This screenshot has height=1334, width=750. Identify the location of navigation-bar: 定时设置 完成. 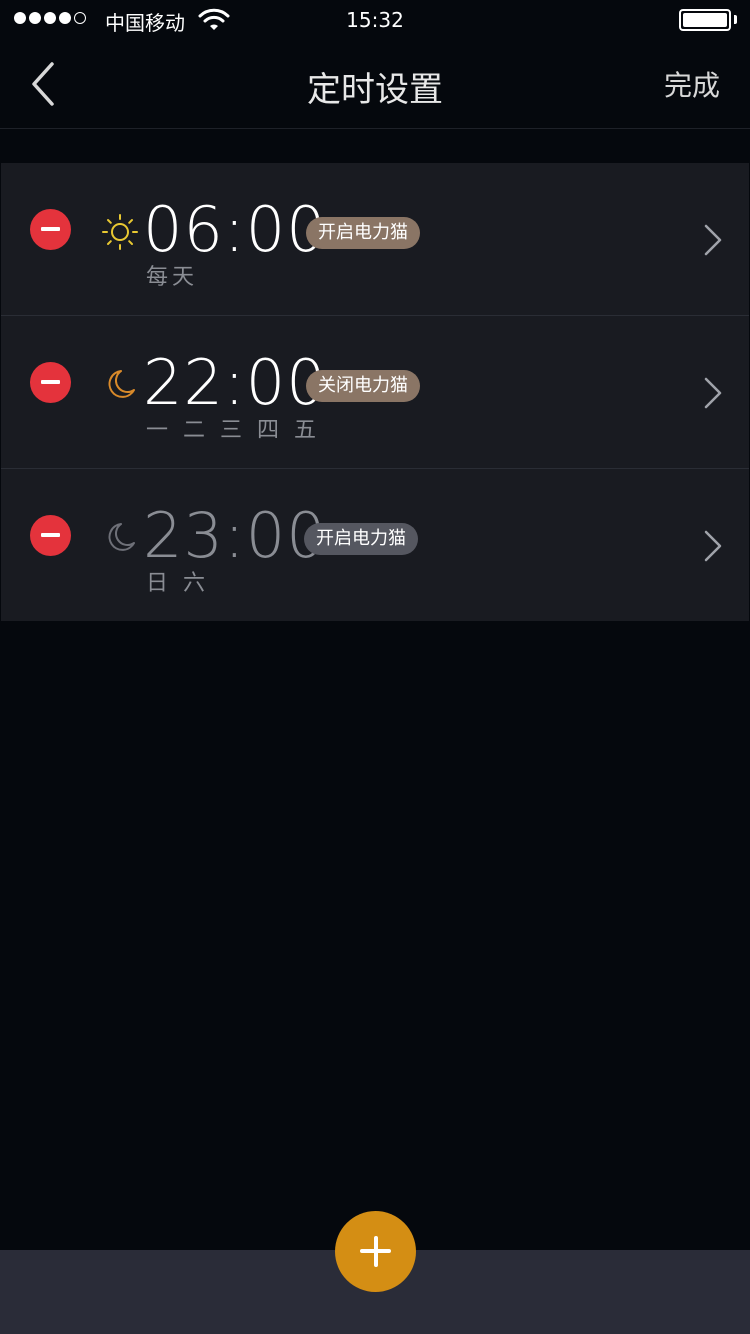
(375, 84).